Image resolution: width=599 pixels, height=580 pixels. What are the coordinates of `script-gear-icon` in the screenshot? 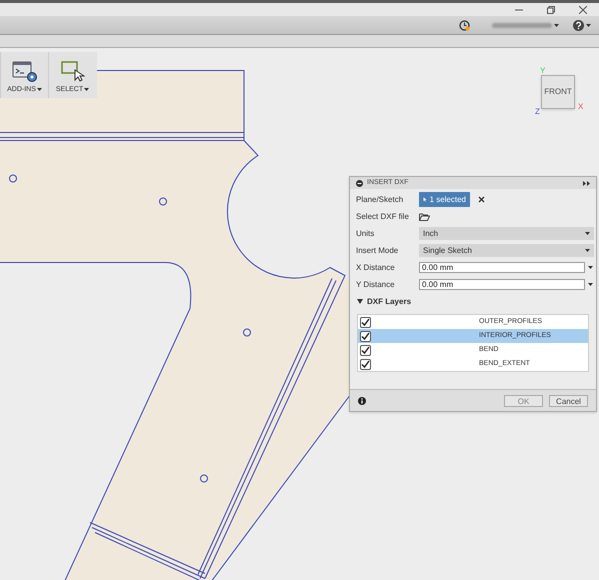 It's located at (25, 71).